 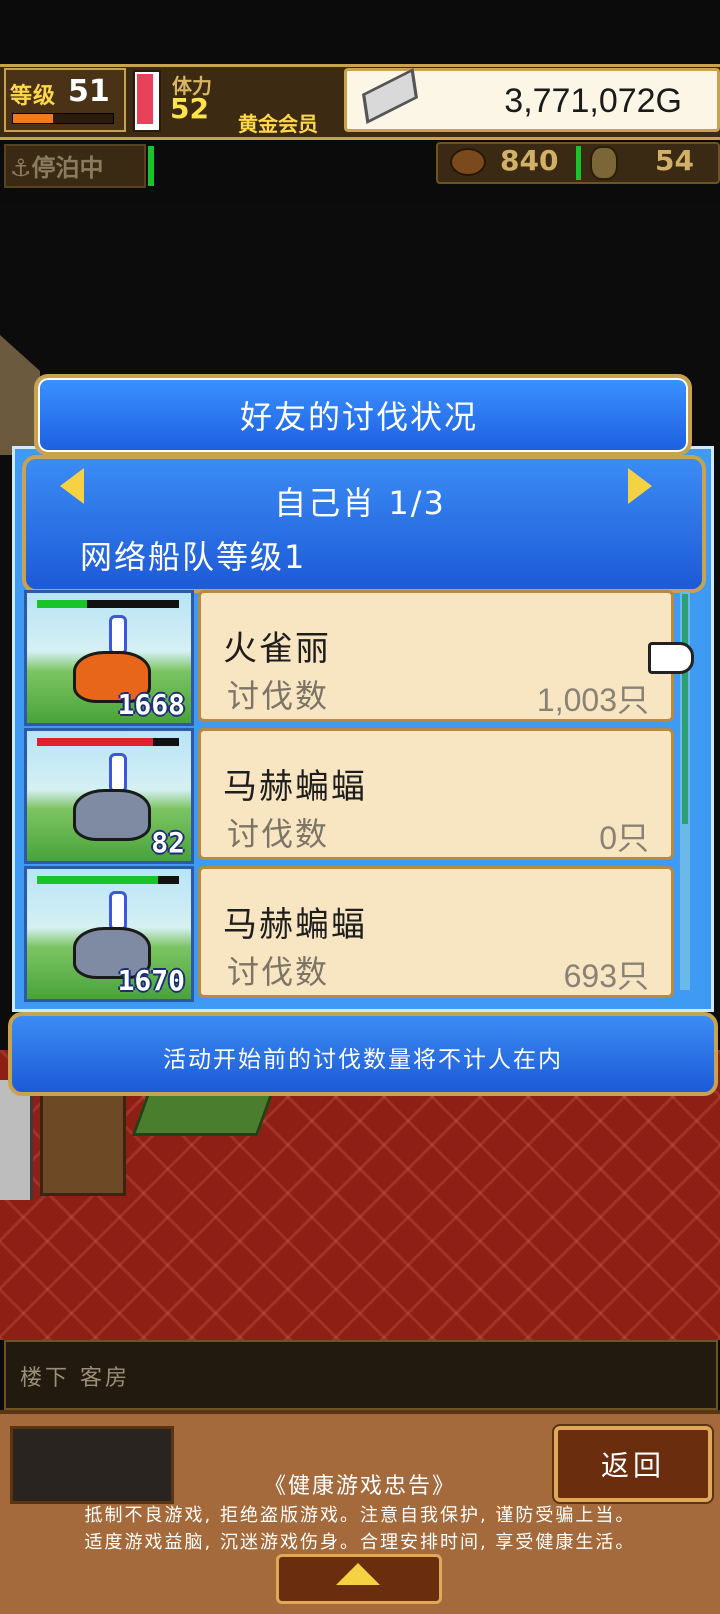 What do you see at coordinates (468, 162) in the screenshot?
I see `food-icon` at bounding box center [468, 162].